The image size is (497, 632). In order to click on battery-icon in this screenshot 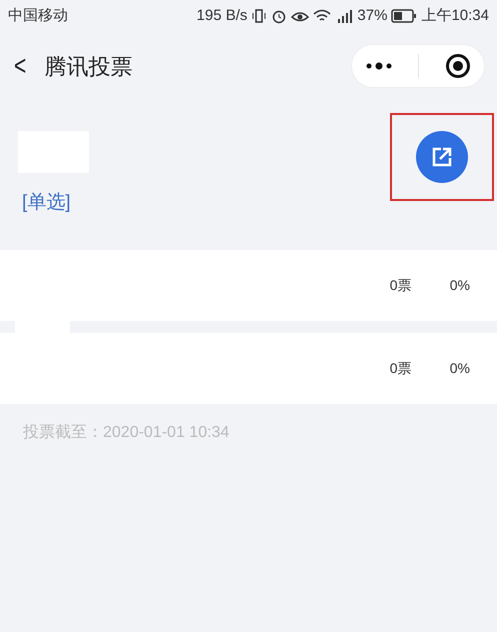, I will do `click(404, 16)`.